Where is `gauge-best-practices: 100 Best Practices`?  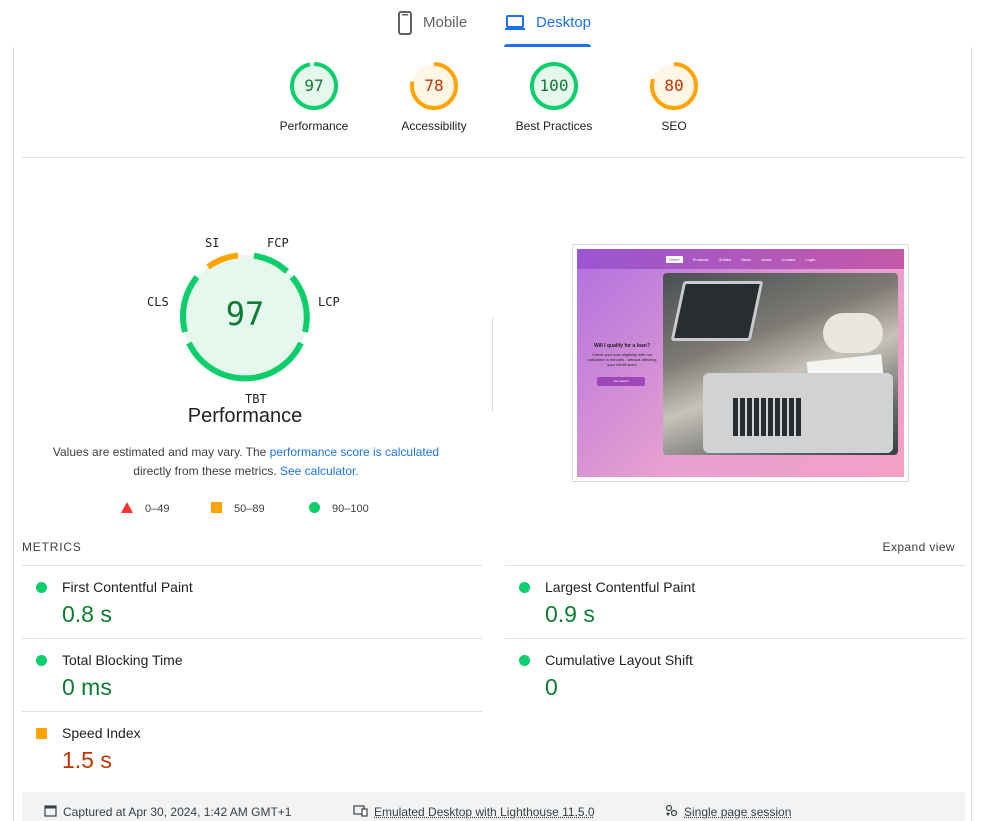 gauge-best-practices: 100 Best Practices is located at coordinates (554, 97).